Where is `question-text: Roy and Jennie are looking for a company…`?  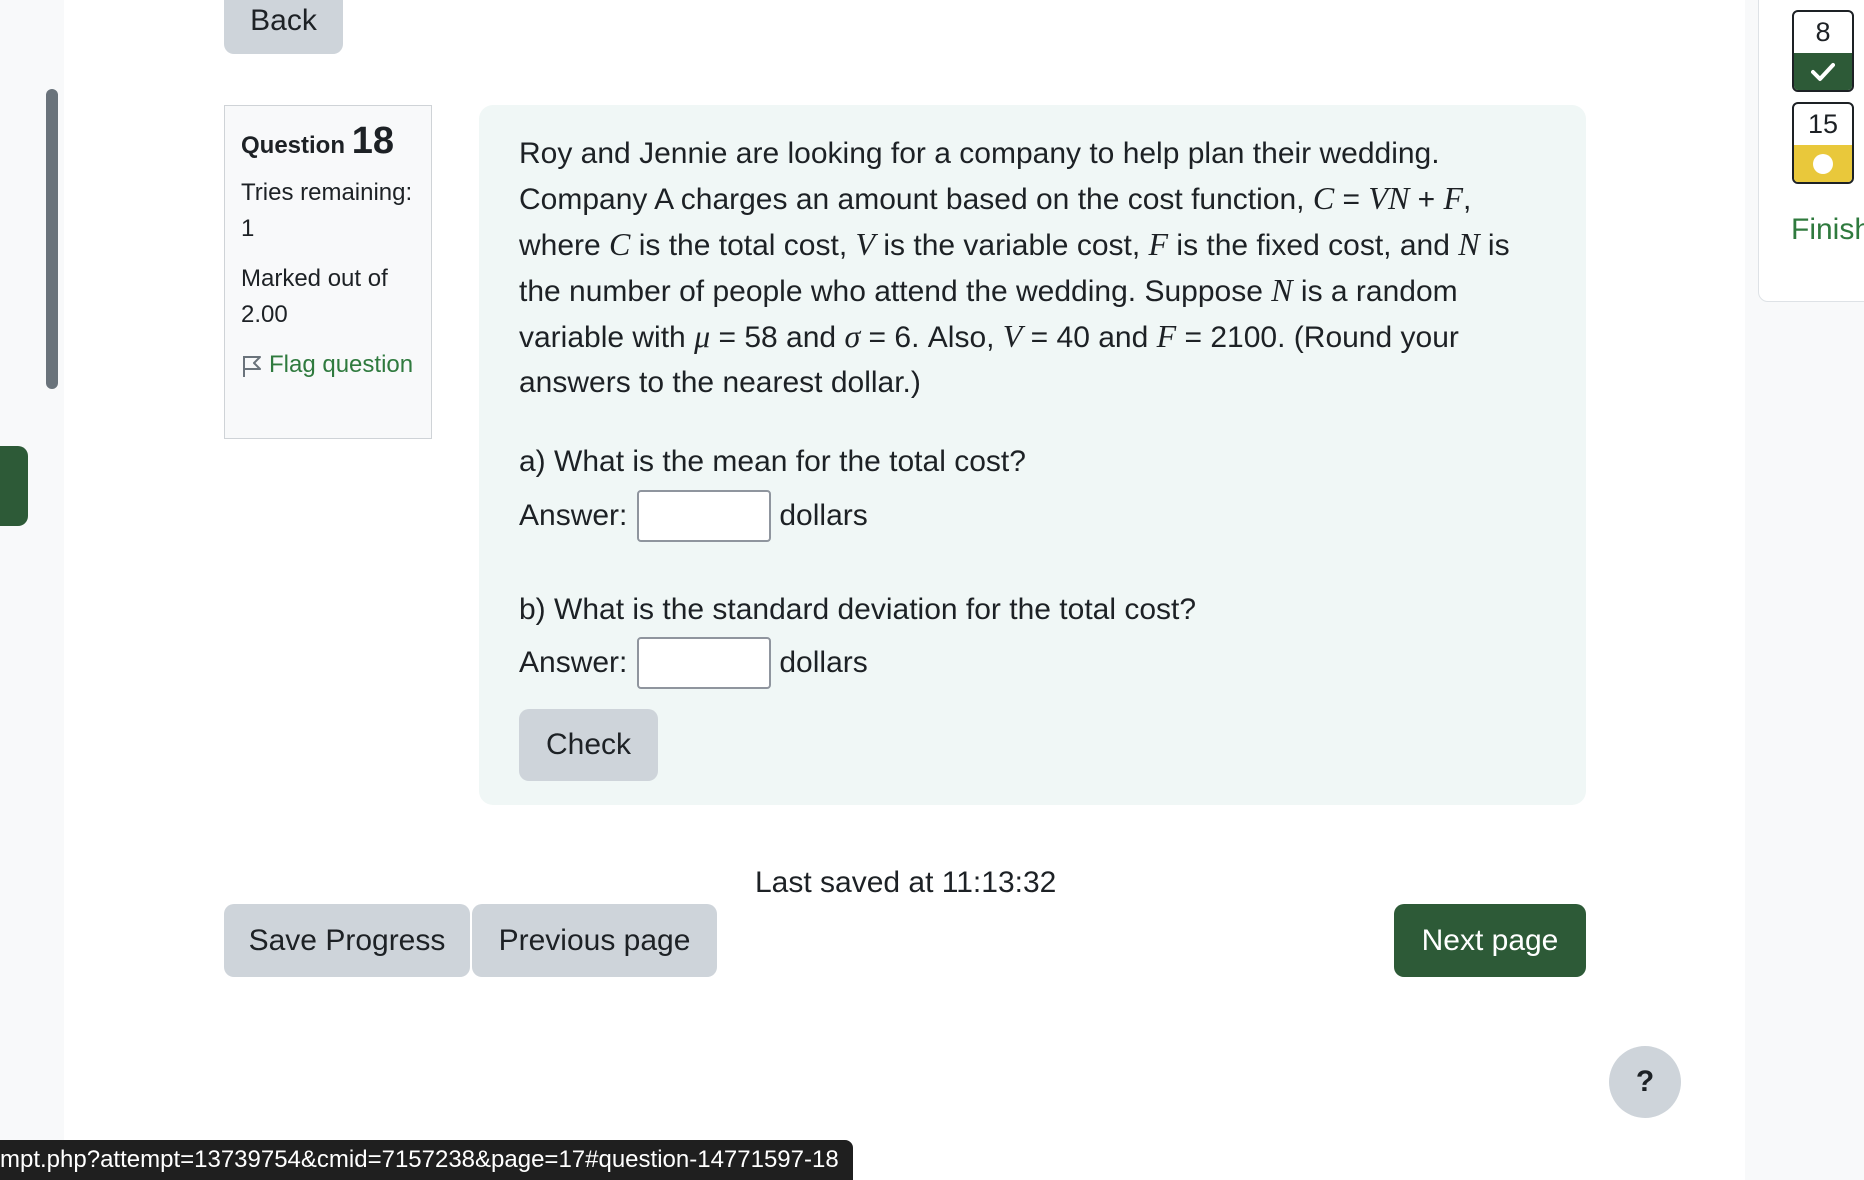 question-text: Roy and Jennie are looking for a company… is located at coordinates (1014, 268).